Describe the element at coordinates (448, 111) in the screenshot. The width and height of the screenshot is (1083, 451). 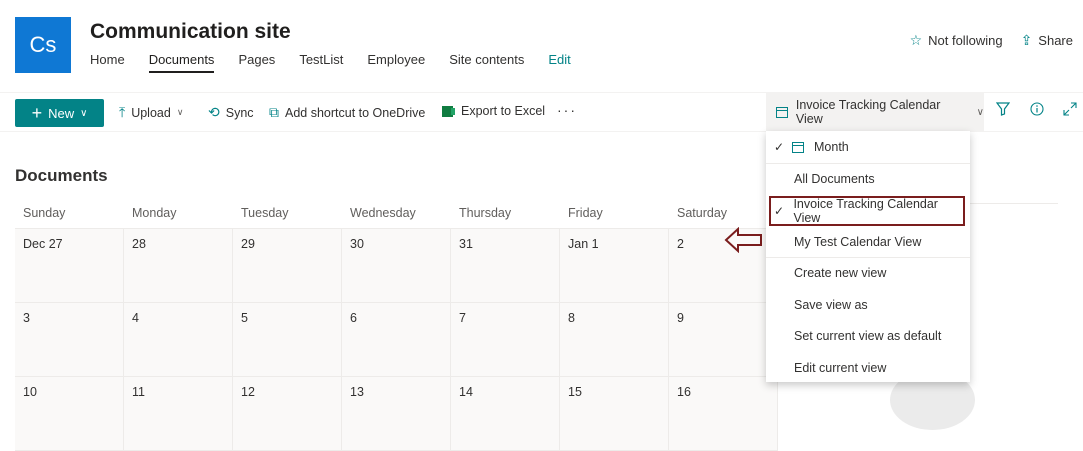
I see `excel-icon` at that location.